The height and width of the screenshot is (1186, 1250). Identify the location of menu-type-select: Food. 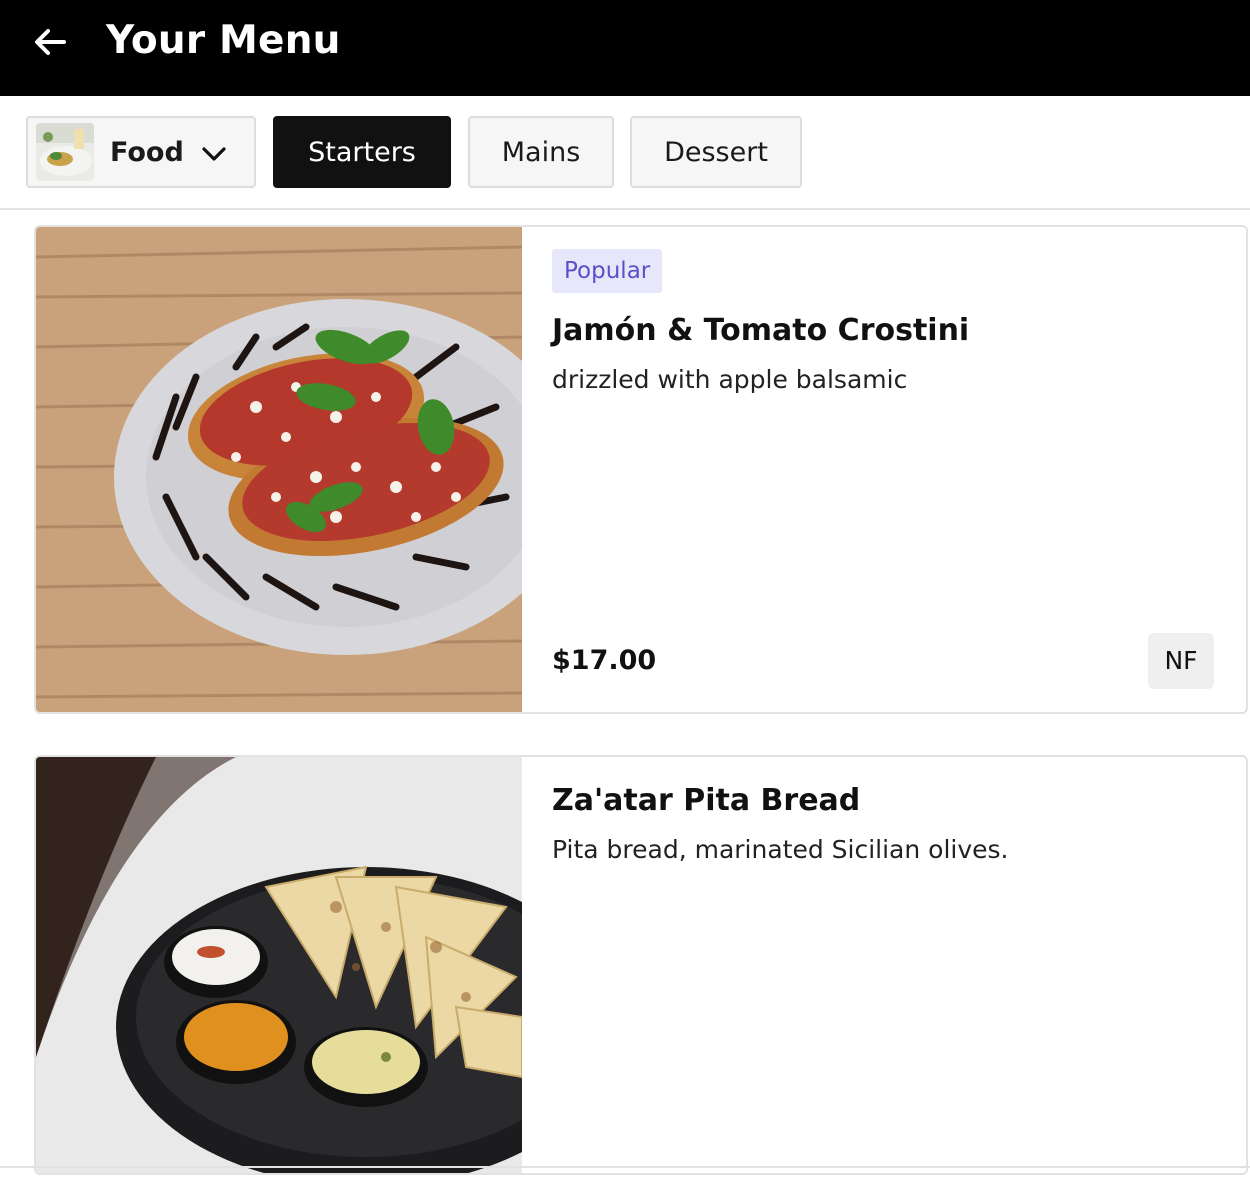
(141, 152).